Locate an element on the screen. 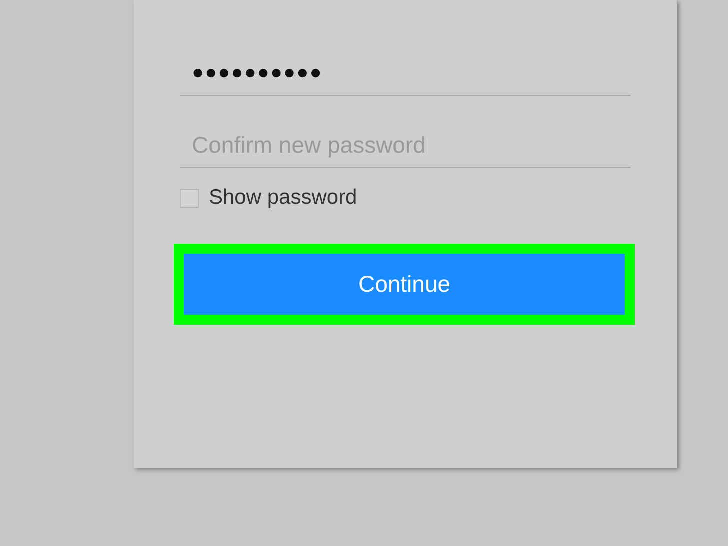 This screenshot has width=728, height=546. show-password-label: Show password is located at coordinates (283, 198).